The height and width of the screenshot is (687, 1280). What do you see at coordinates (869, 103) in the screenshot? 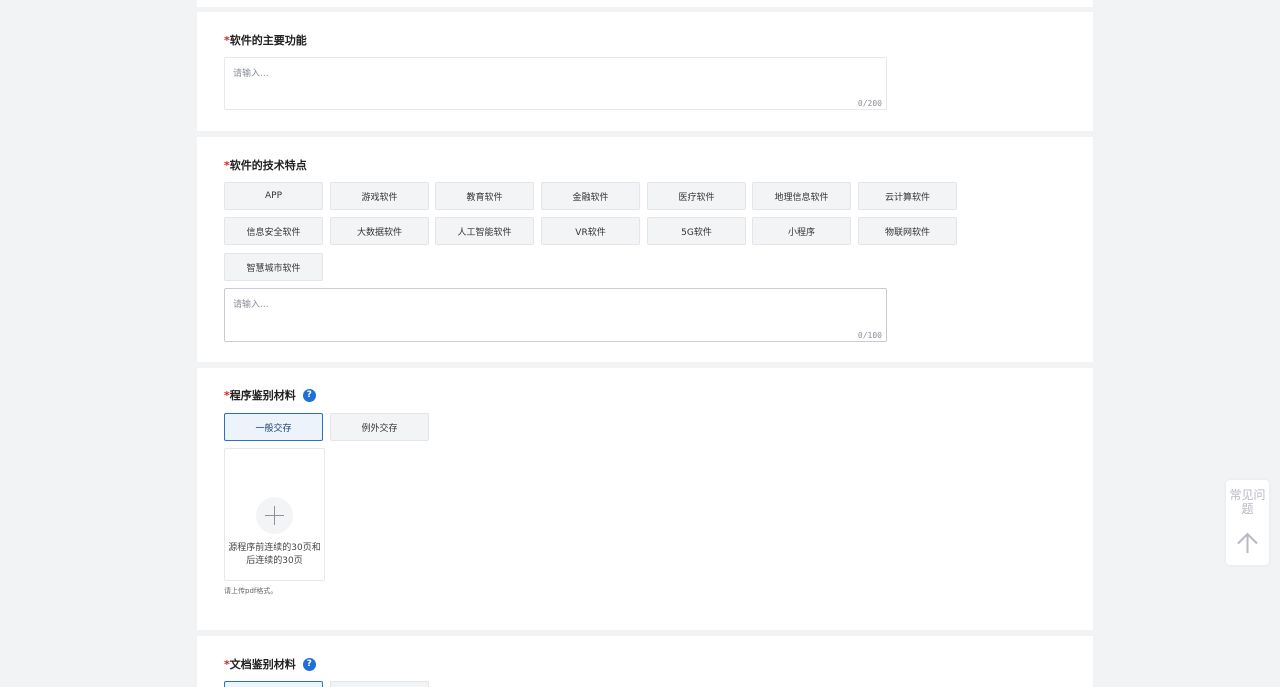
I see `main-function-counter: 0/200` at bounding box center [869, 103].